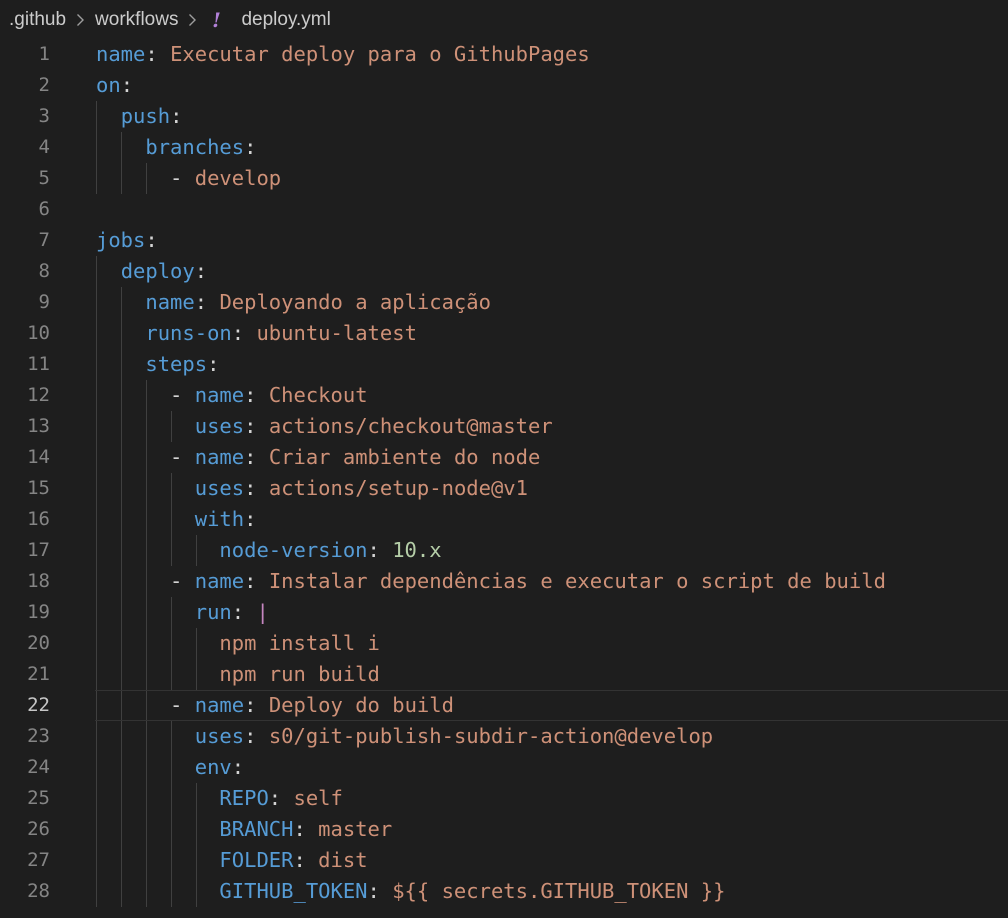 This screenshot has width=1008, height=918. I want to click on code-text: runs-on: ubuntu-latest, so click(256, 333).